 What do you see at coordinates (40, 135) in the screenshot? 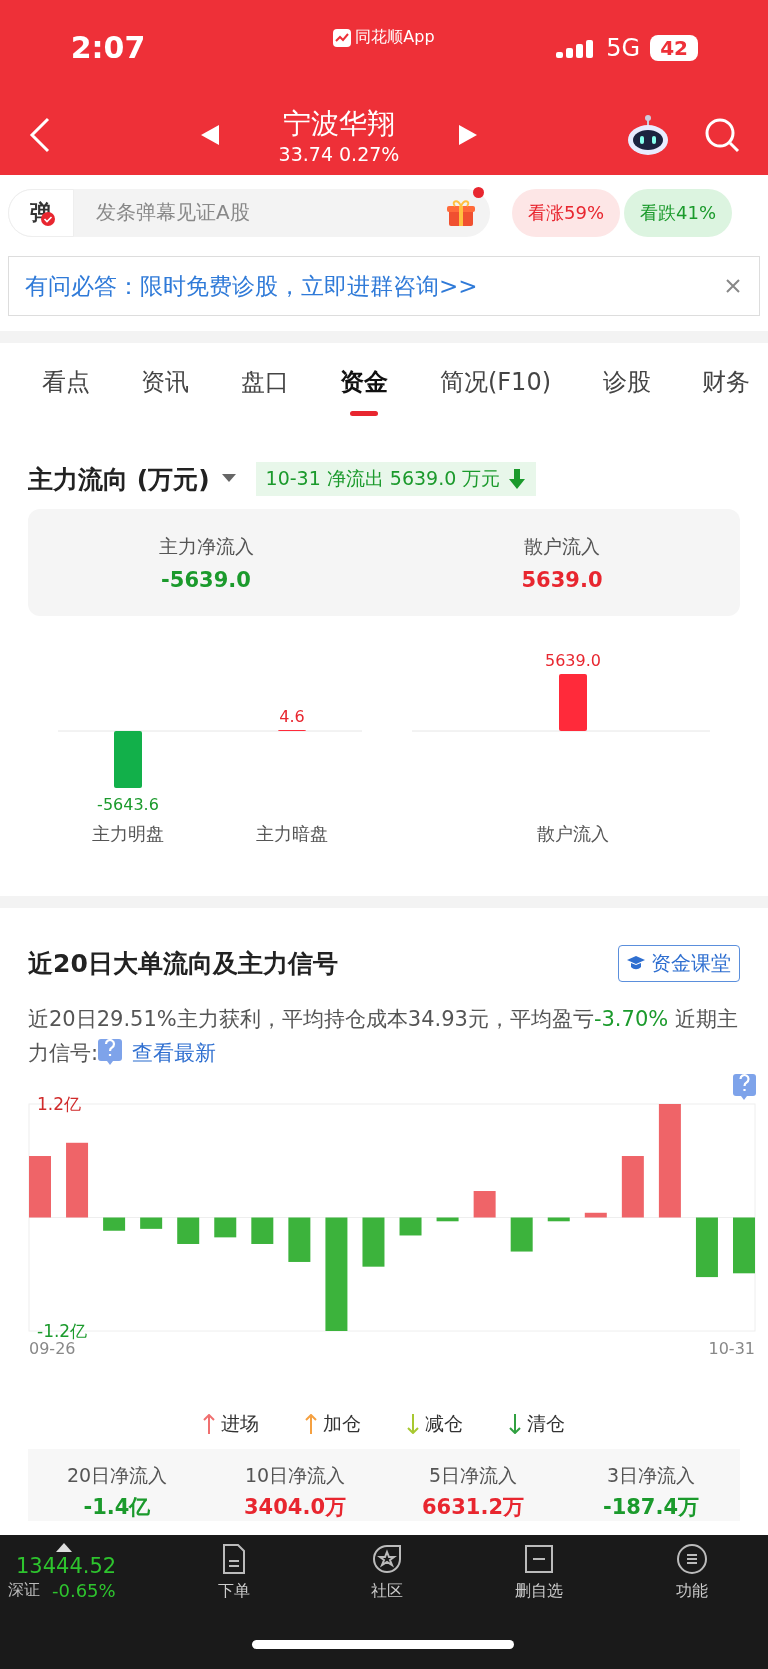
I see `back-button` at bounding box center [40, 135].